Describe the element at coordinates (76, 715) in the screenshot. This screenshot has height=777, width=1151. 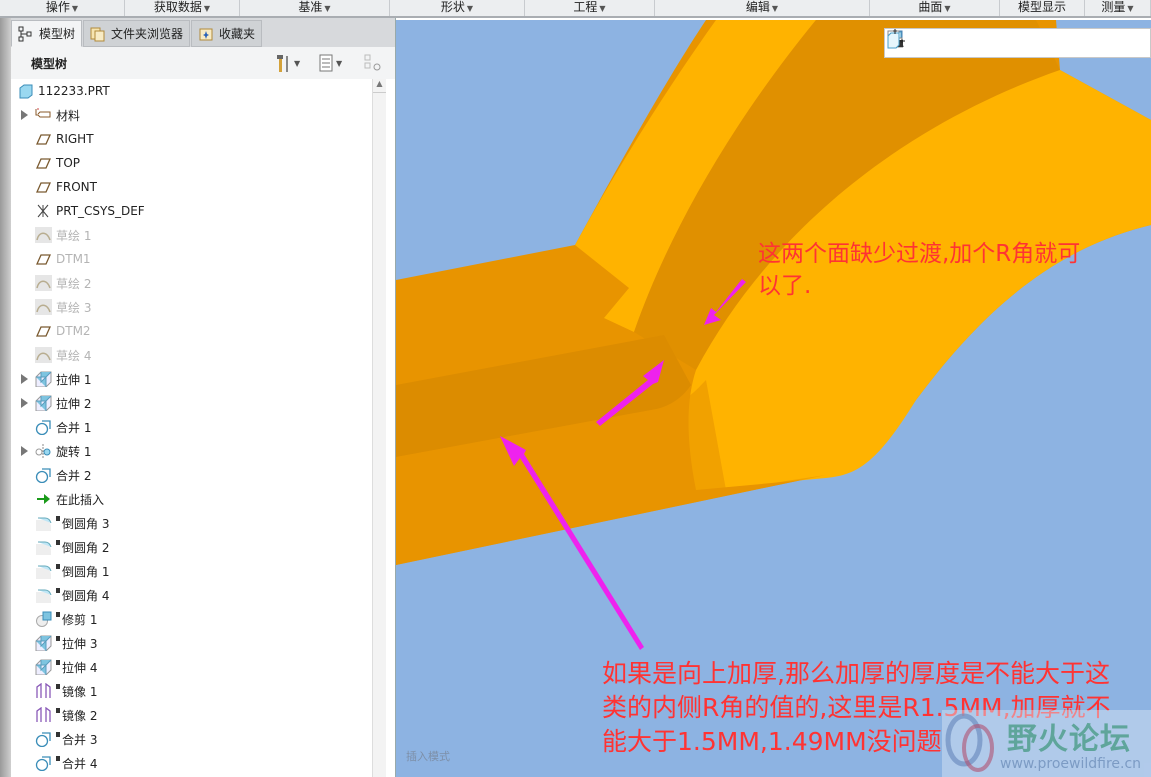
I see `tree-item-label: 镜像 2` at that location.